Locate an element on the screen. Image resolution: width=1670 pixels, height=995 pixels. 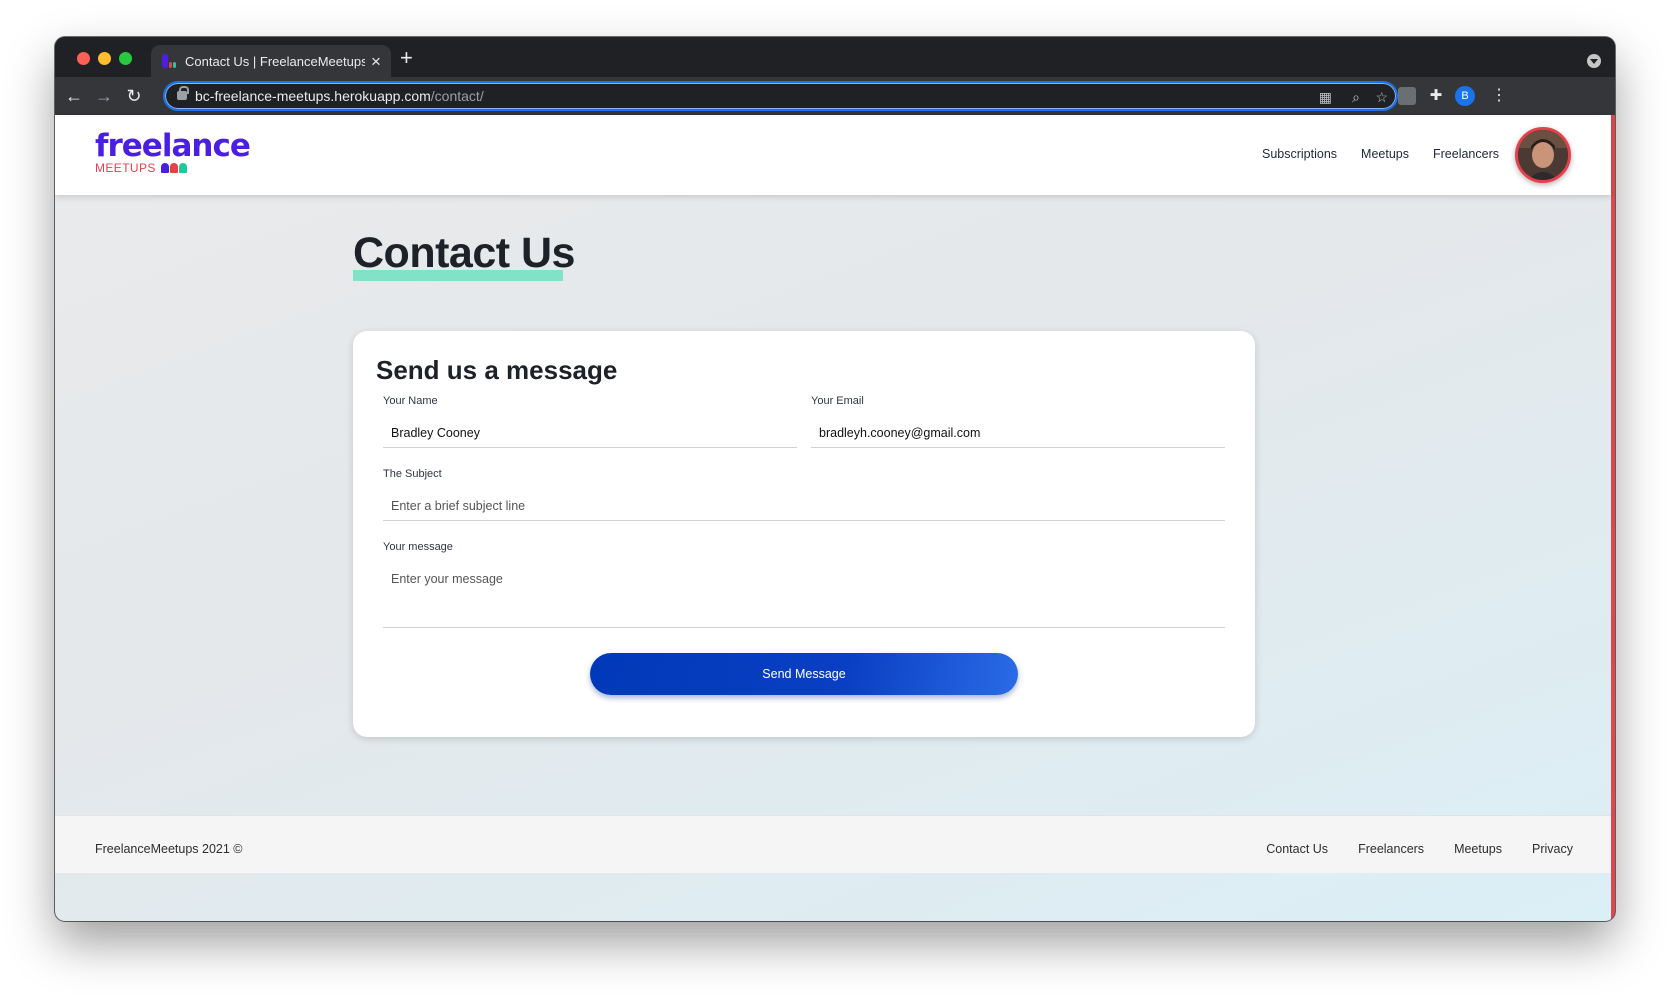
email-label: Your Email is located at coordinates (837, 401).